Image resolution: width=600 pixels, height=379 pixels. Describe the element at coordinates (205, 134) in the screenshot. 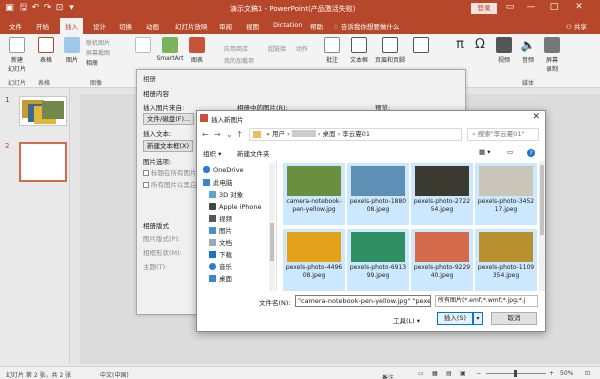

I see `back-icon: ←` at that location.